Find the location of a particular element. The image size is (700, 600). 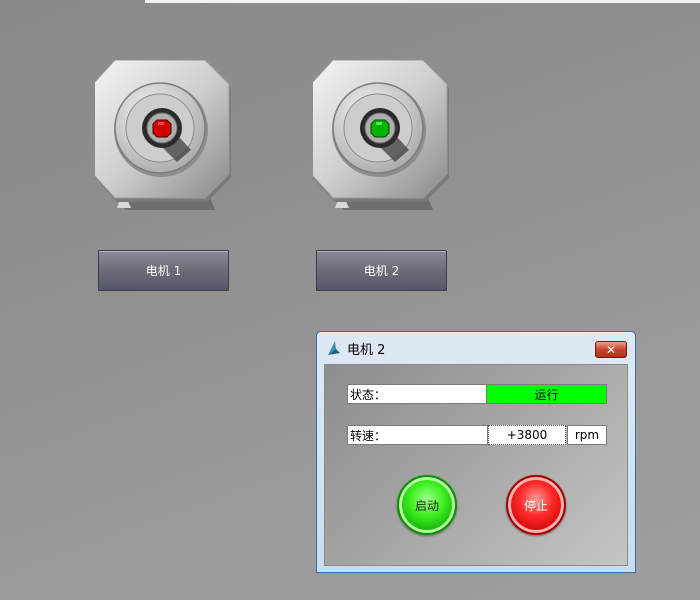

close-icon: ✕ is located at coordinates (611, 349).